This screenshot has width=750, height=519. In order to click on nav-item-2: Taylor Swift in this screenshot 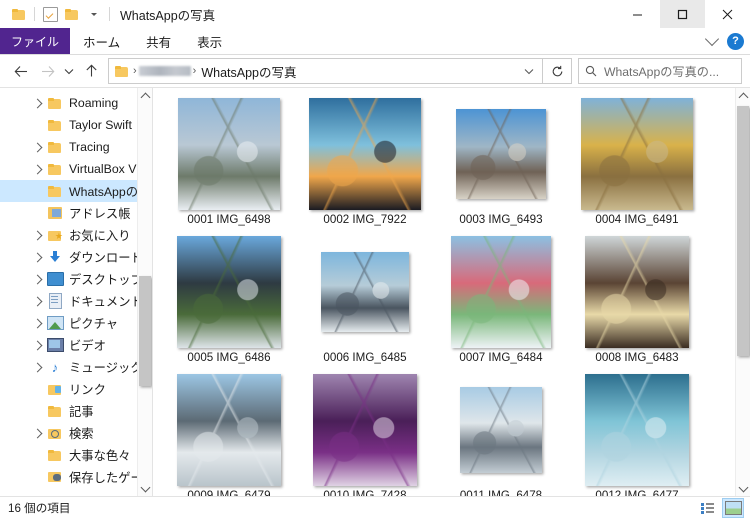, I will do `click(76, 125)`.